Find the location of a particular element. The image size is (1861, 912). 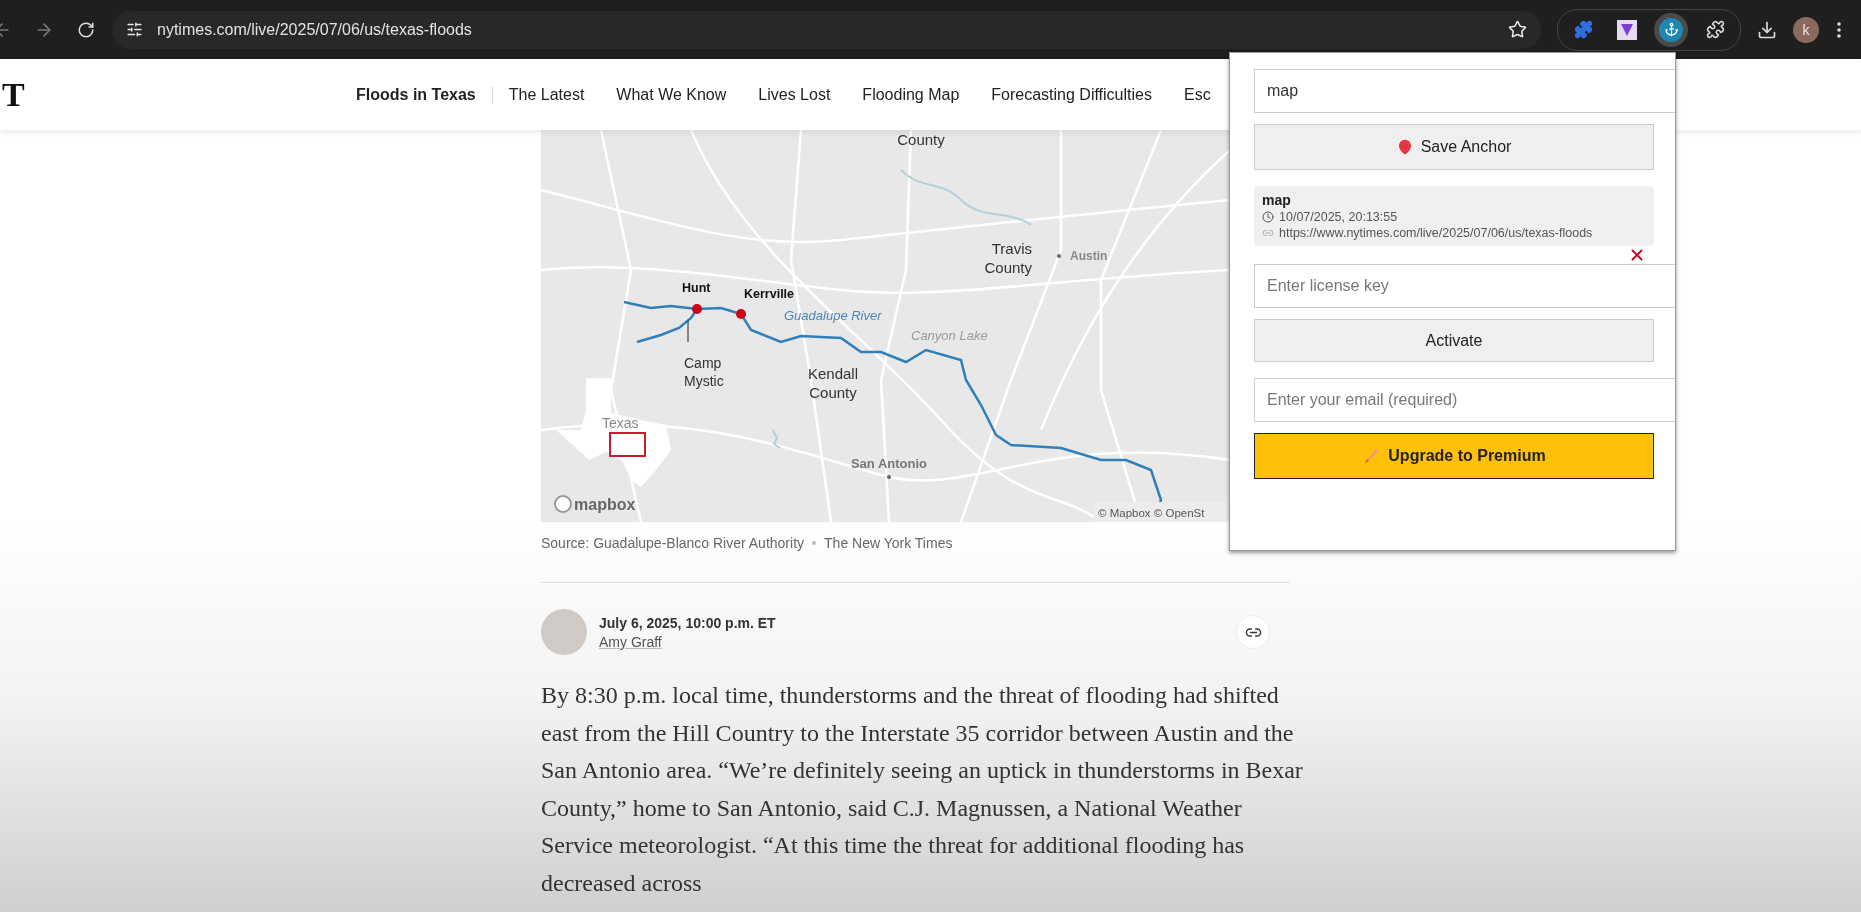

anchor-url: https://www.nytimes.com/live/2025/07/06/us/texas-floods is located at coordinates (1436, 233).